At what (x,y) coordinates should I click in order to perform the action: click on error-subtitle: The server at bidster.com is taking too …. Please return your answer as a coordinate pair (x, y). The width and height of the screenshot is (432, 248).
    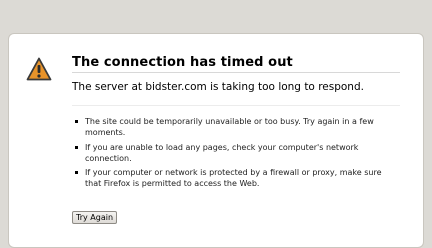
    Looking at the image, I should click on (218, 87).